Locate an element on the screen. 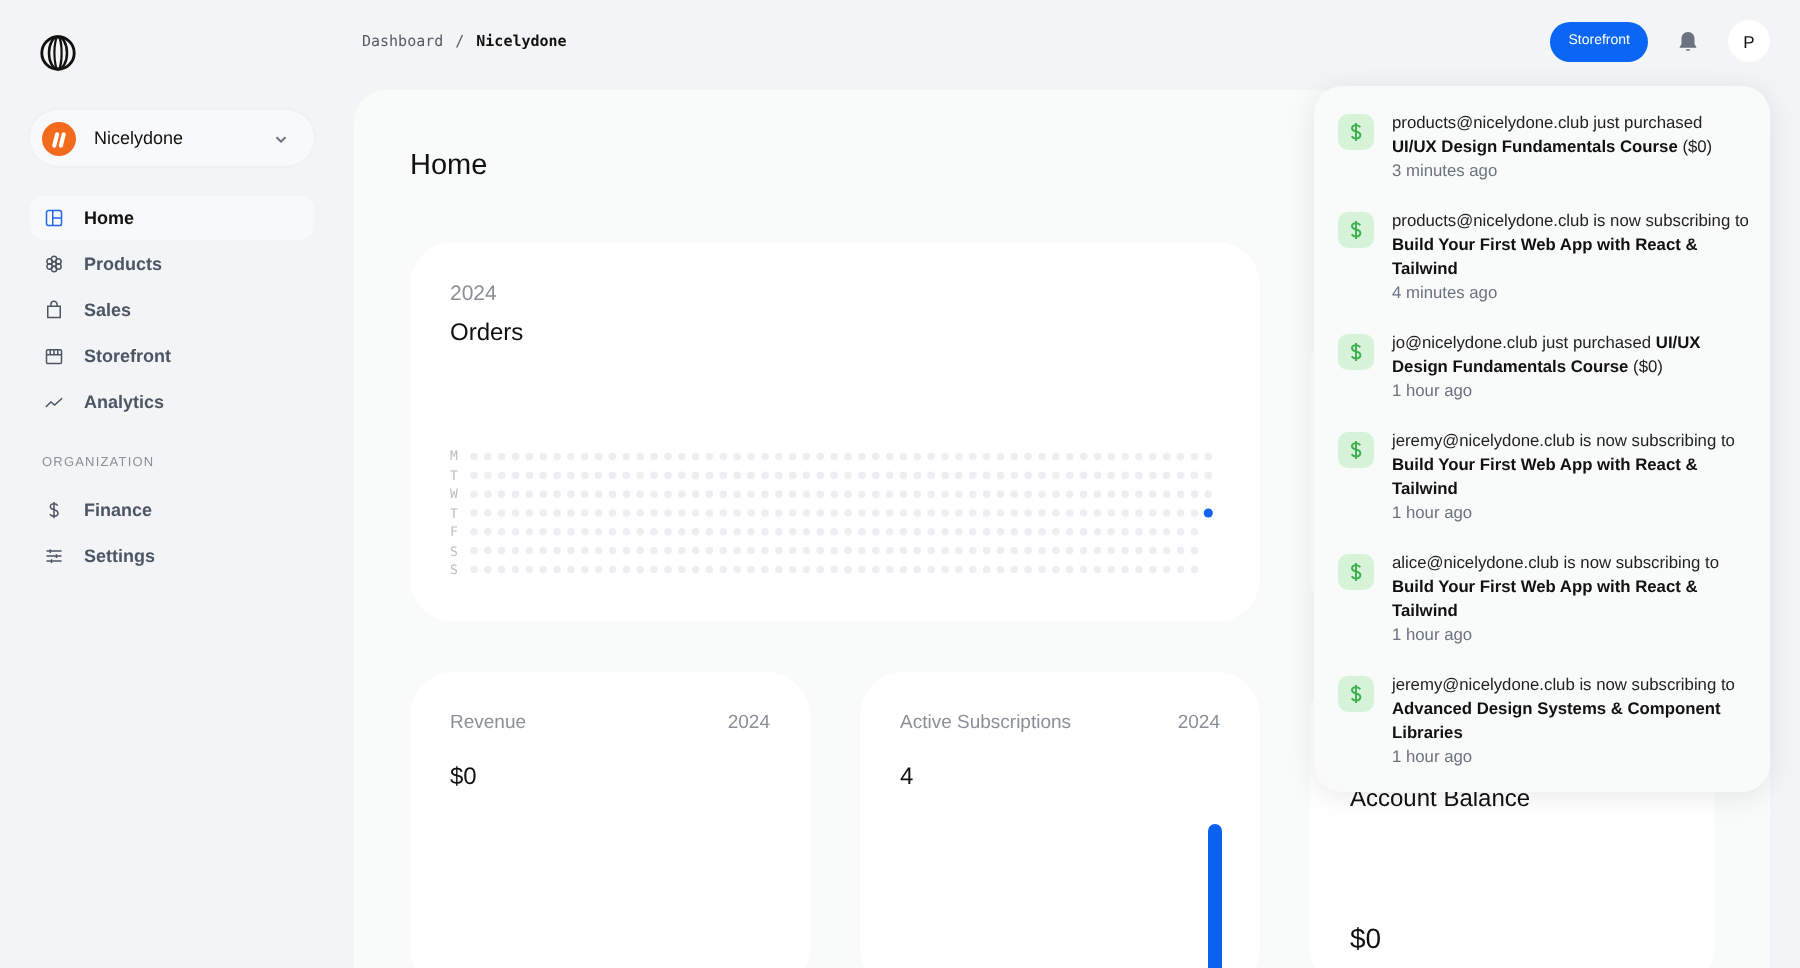 The height and width of the screenshot is (968, 1800). trend-line-icon is located at coordinates (54, 402).